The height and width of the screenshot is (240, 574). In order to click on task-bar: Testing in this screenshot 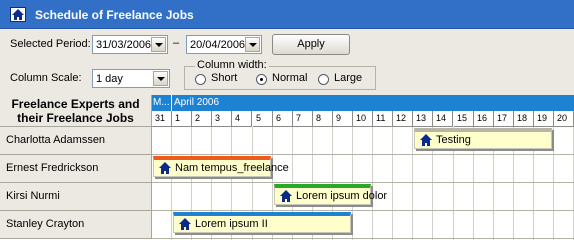, I will do `click(483, 138)`.